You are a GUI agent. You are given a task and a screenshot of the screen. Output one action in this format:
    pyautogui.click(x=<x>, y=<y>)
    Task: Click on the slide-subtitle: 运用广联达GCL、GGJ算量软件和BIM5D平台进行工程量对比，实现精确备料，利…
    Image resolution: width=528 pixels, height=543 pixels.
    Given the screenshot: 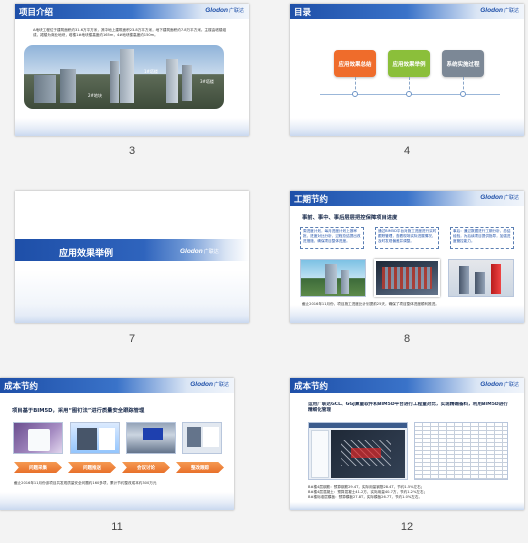 What is the action you would take?
    pyautogui.click(x=408, y=408)
    